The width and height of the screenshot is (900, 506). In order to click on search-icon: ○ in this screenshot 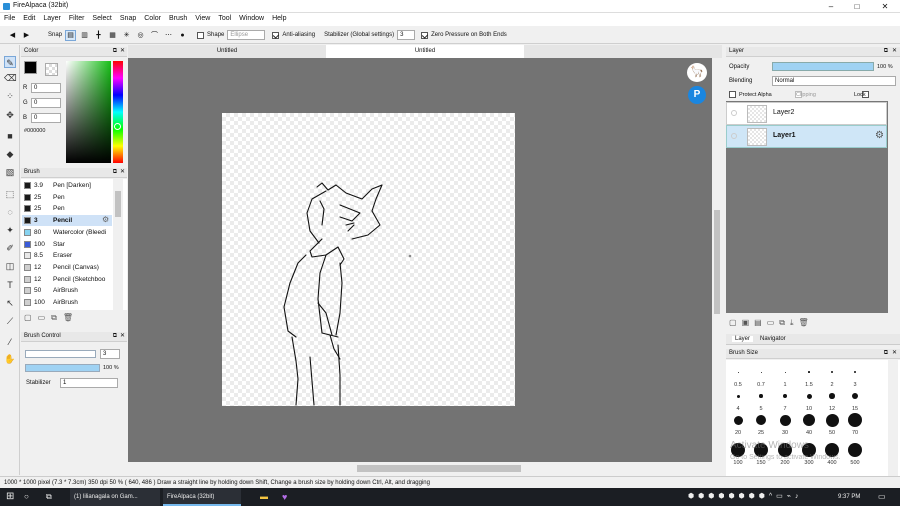, I will do `click(26, 497)`.